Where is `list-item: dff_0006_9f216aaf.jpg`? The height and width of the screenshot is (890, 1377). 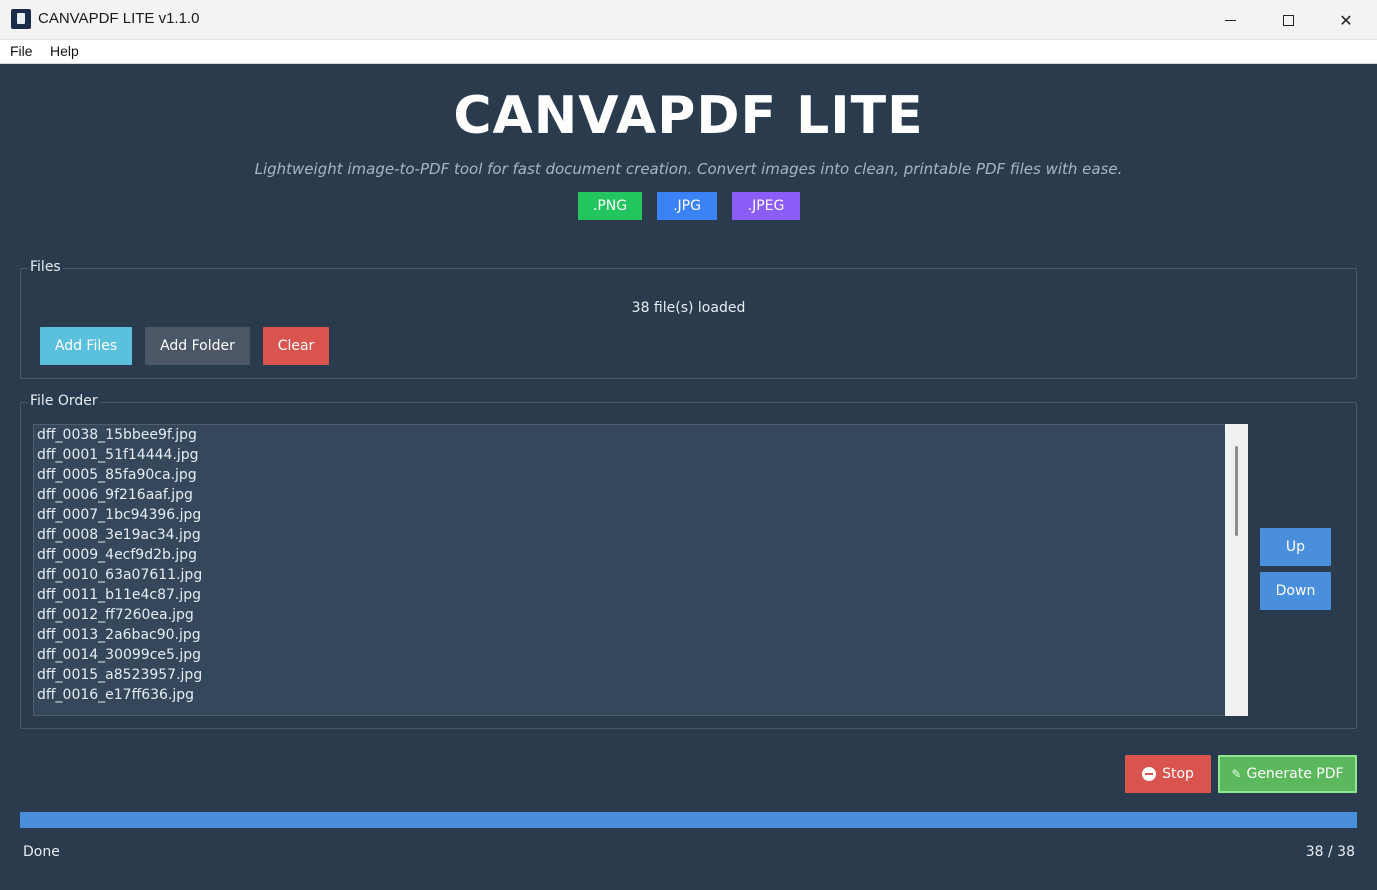 list-item: dff_0006_9f216aaf.jpg is located at coordinates (640, 495).